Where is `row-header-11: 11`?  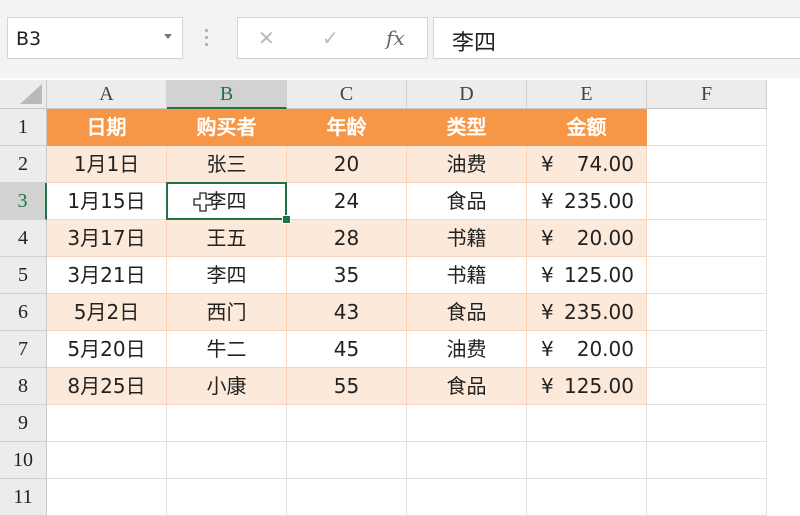
row-header-11: 11 is located at coordinates (23, 497).